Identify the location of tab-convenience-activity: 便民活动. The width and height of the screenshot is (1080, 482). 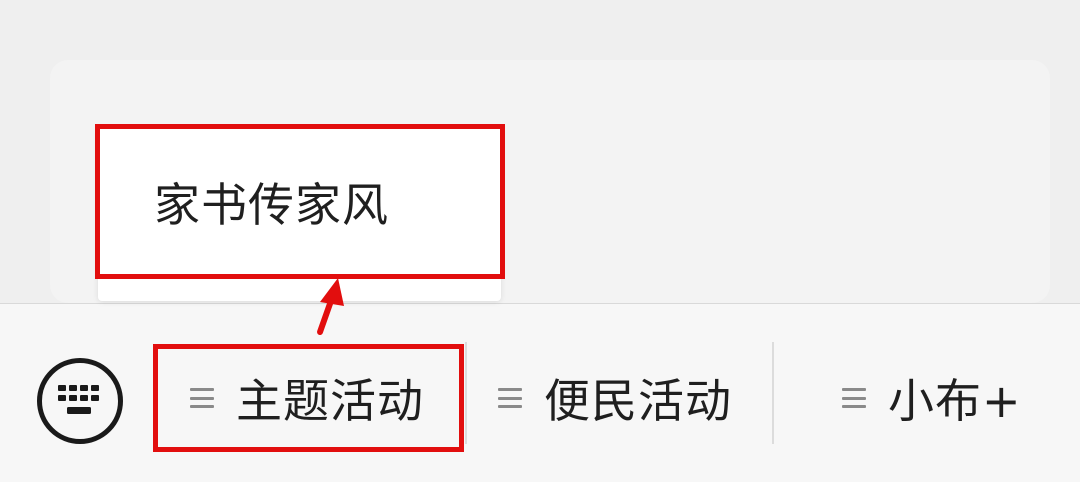
(615, 398).